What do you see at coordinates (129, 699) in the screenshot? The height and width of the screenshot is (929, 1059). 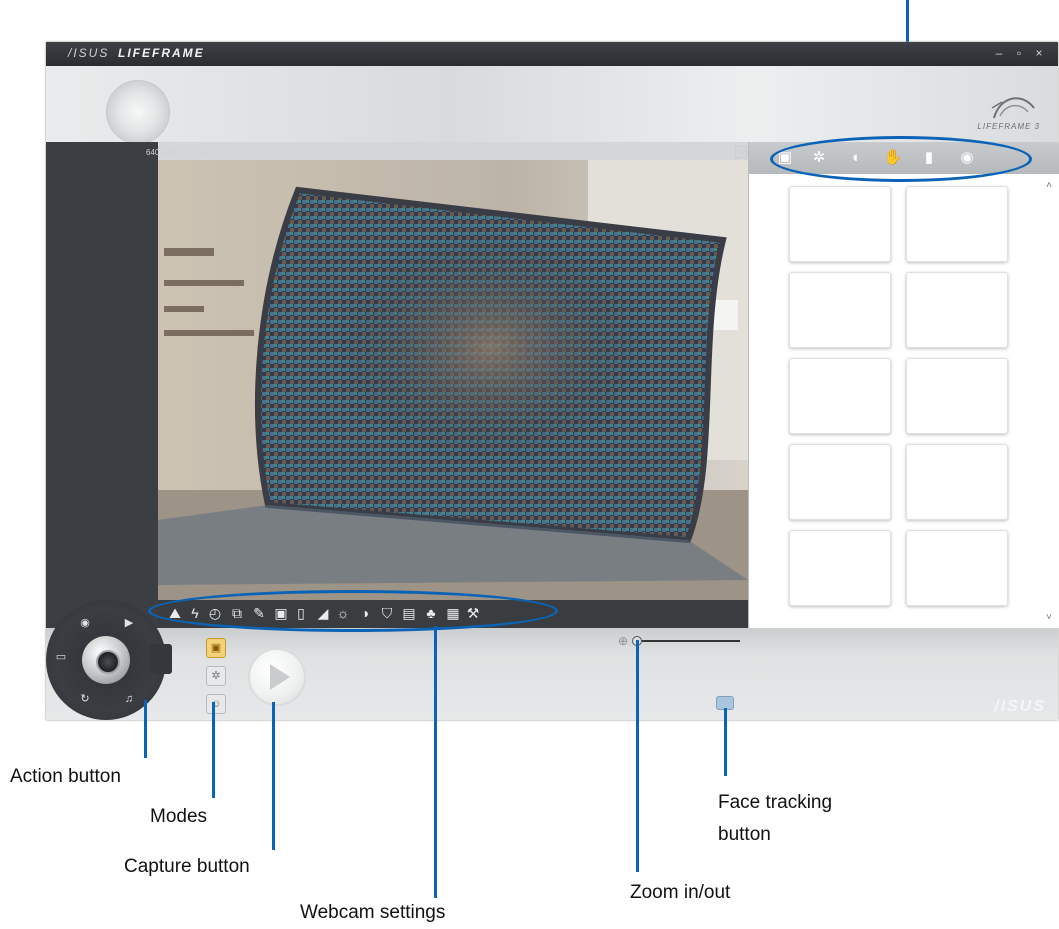 I see `microphone-icon: ♫` at bounding box center [129, 699].